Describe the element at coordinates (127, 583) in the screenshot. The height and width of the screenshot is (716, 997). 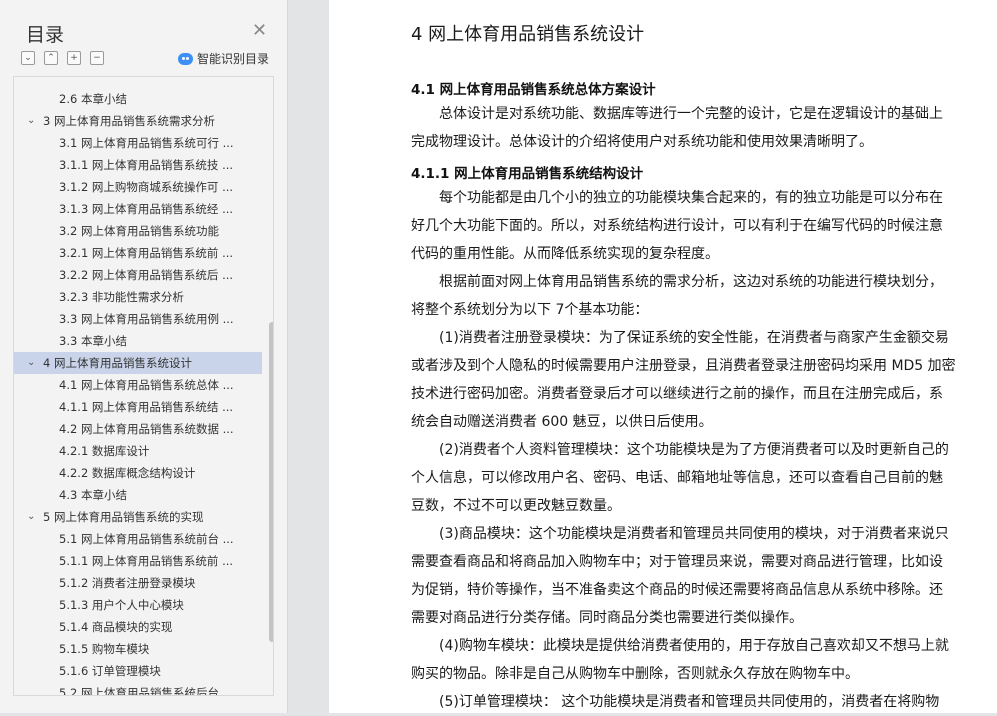
I see `toc-item-label: 5.1.2 消费者注册登录模块` at that location.